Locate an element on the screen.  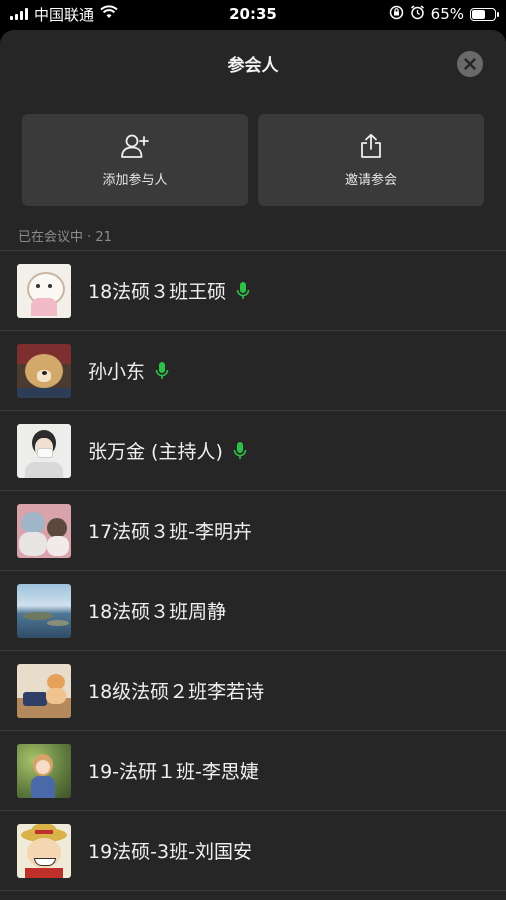
status-bar: 中国联通 20:35 65% is located at coordinates (253, 14).